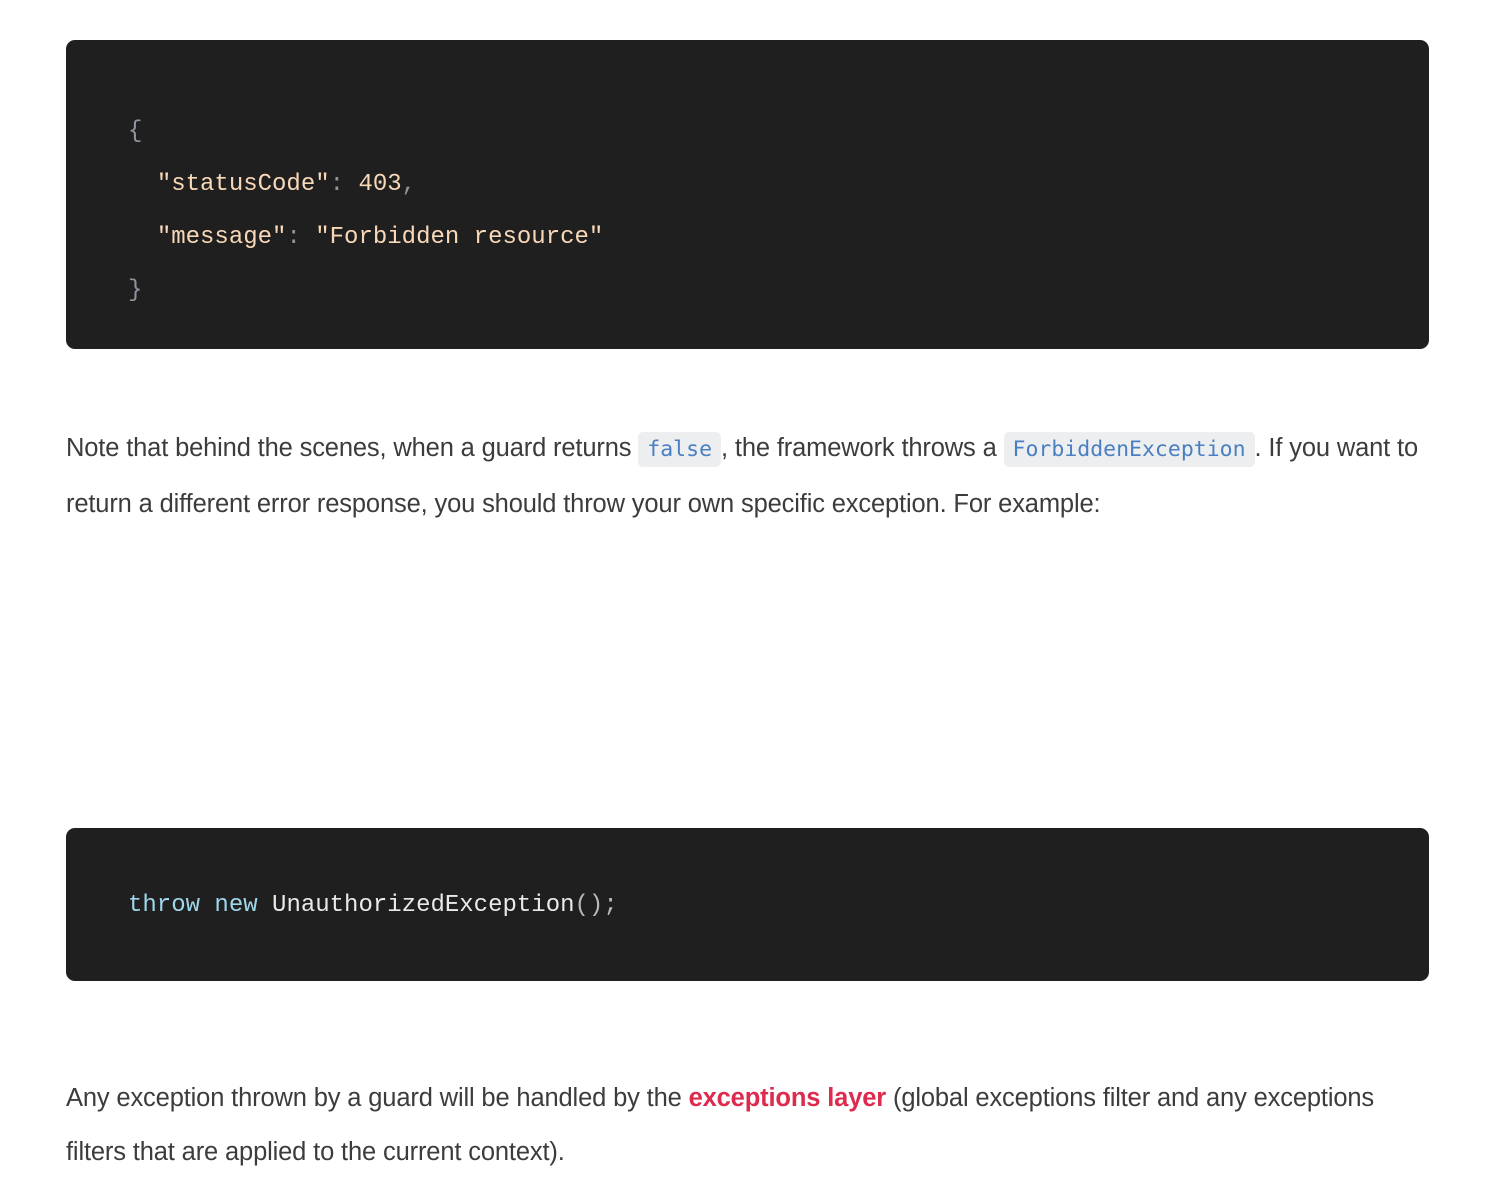 The image size is (1495, 1179). Describe the element at coordinates (459, 237) in the screenshot. I see `json-value-message: "Forbidden resource"` at that location.